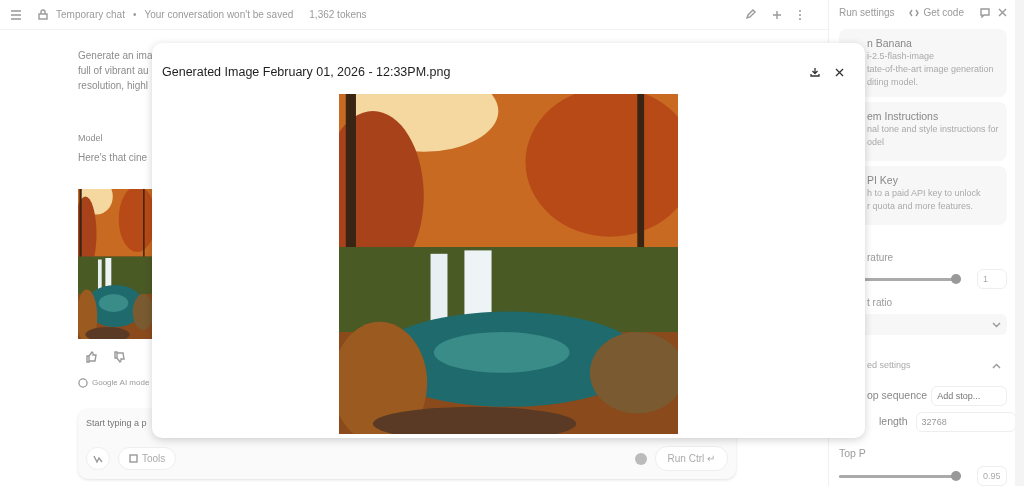 The image size is (1024, 486). Describe the element at coordinates (750, 14) in the screenshot. I see `pencil-icon` at that location.